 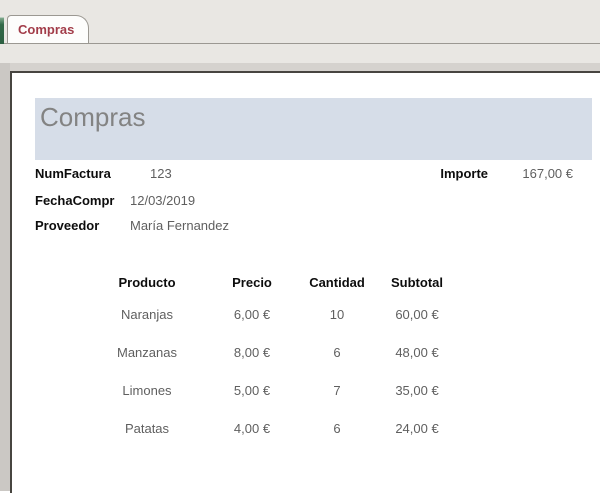 I want to click on document-tab-compras: Compras, so click(x=48, y=29).